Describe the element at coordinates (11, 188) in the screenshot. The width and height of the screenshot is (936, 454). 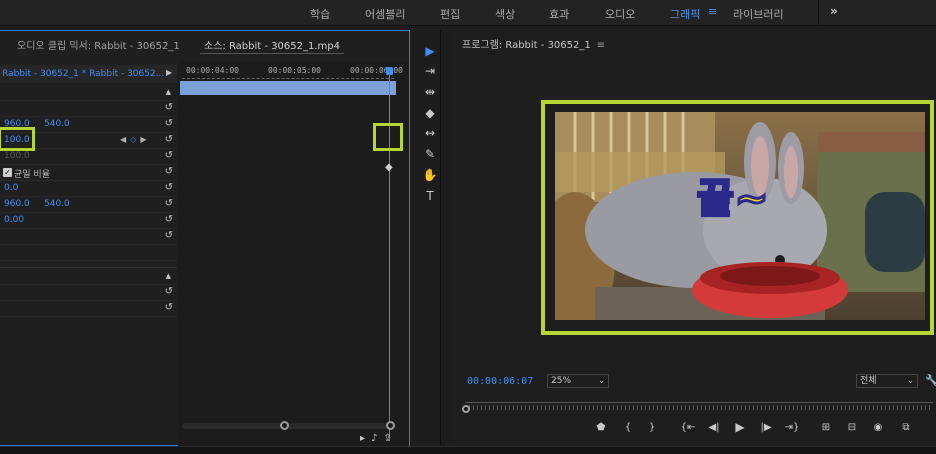
I see `rotation-value: 0.0` at that location.